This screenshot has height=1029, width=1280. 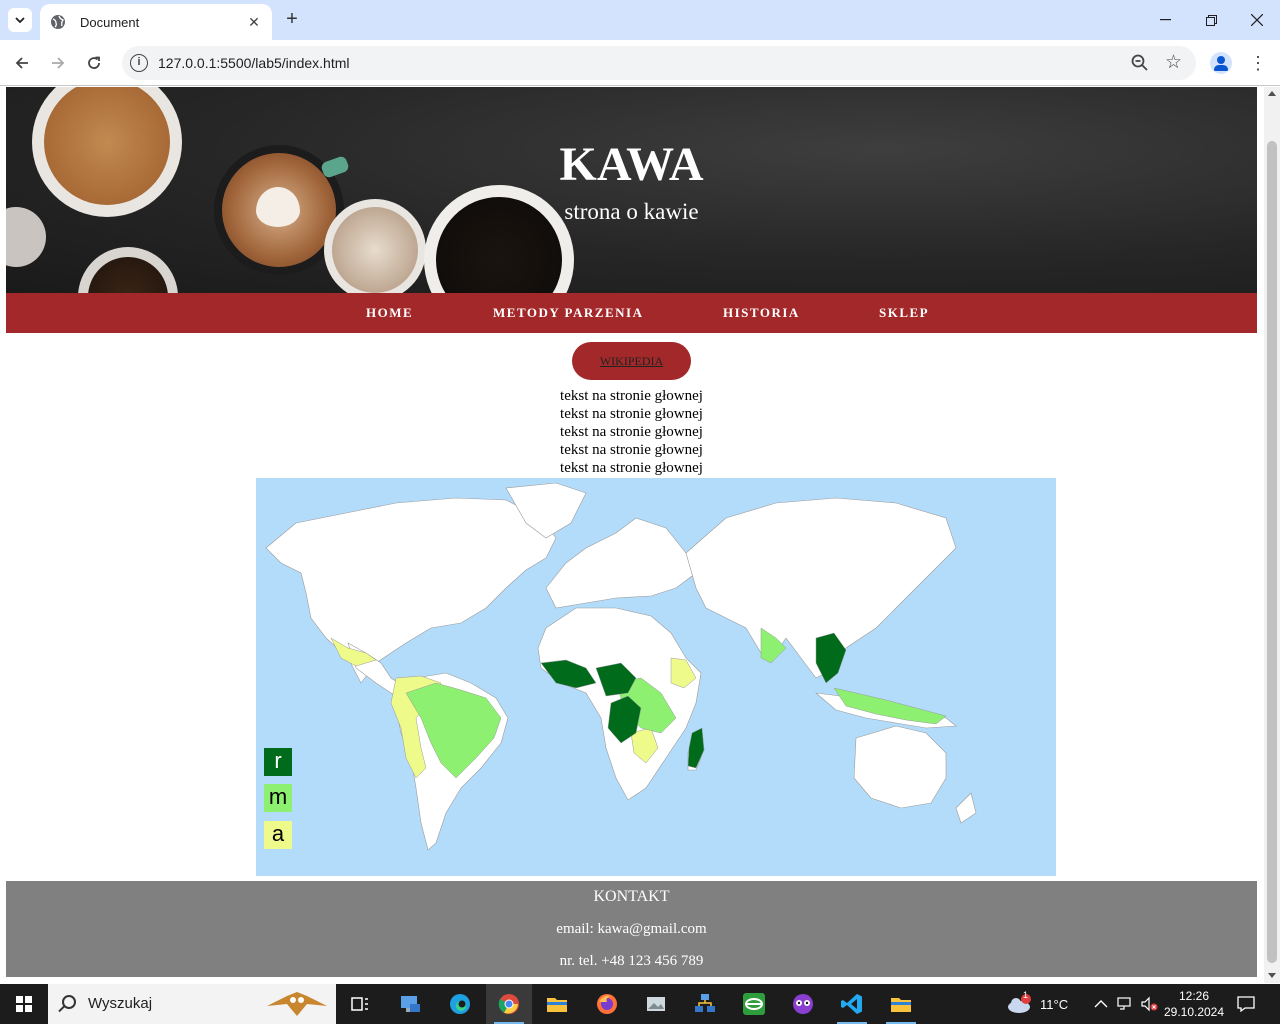 I want to click on tab-close-icon: ✕, so click(x=254, y=22).